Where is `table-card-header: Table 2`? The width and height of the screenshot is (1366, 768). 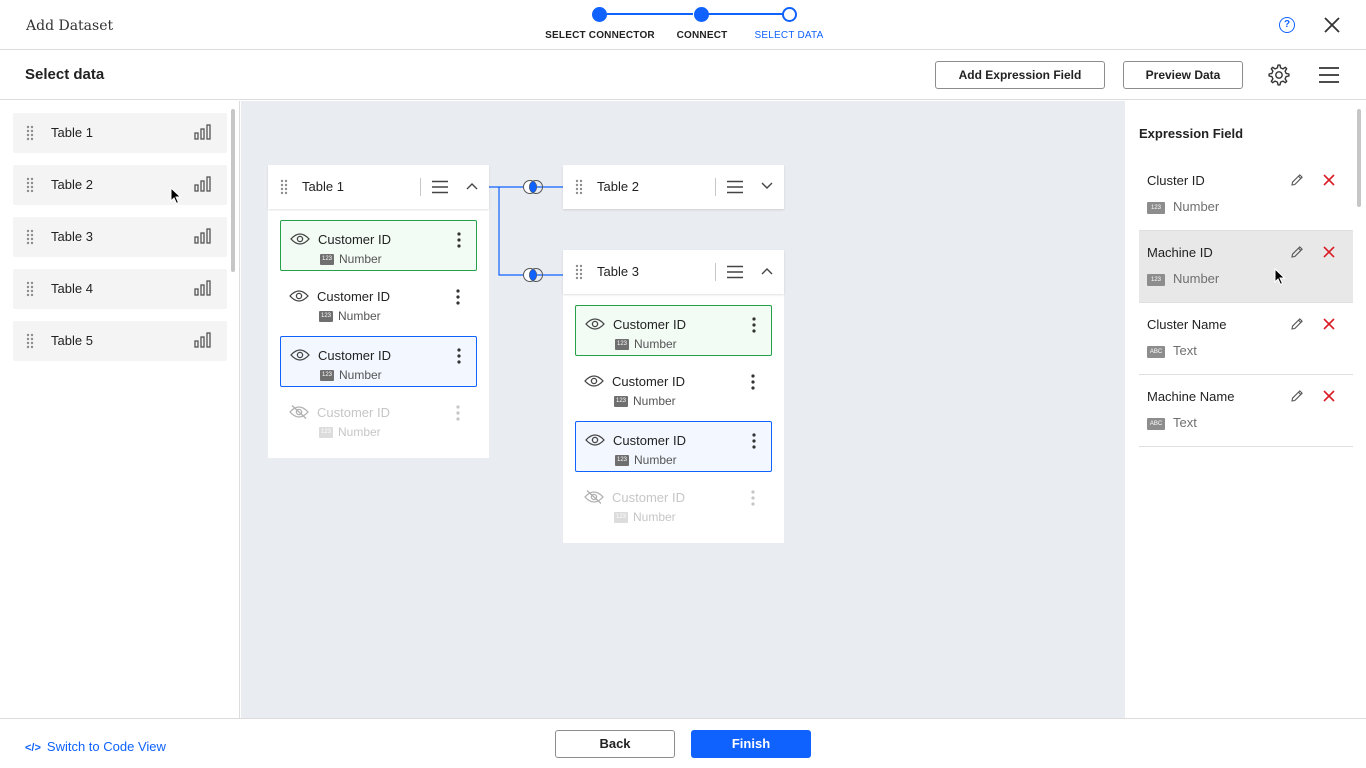
table-card-header: Table 2 is located at coordinates (673, 187).